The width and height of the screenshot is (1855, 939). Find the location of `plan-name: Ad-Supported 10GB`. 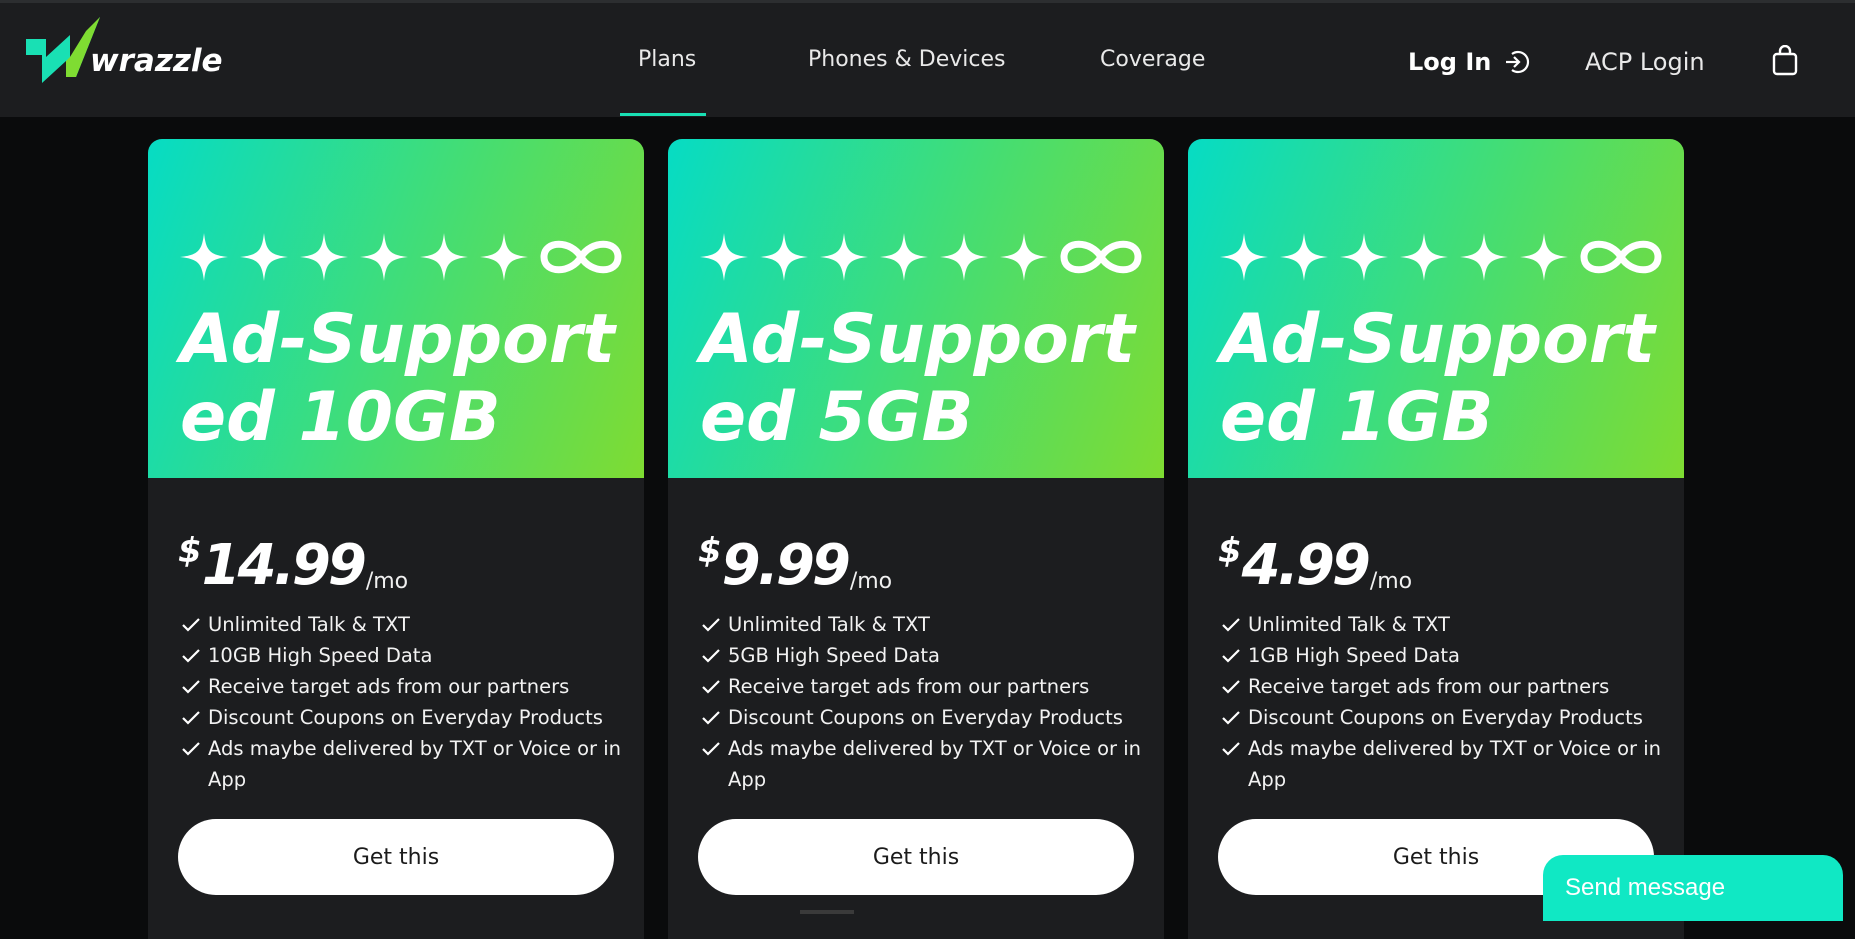

plan-name: Ad-Supported 10GB is located at coordinates (397, 378).